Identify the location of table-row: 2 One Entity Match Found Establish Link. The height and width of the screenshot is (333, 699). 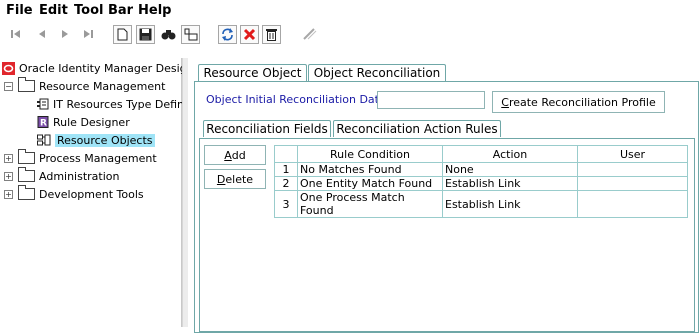
(481, 183).